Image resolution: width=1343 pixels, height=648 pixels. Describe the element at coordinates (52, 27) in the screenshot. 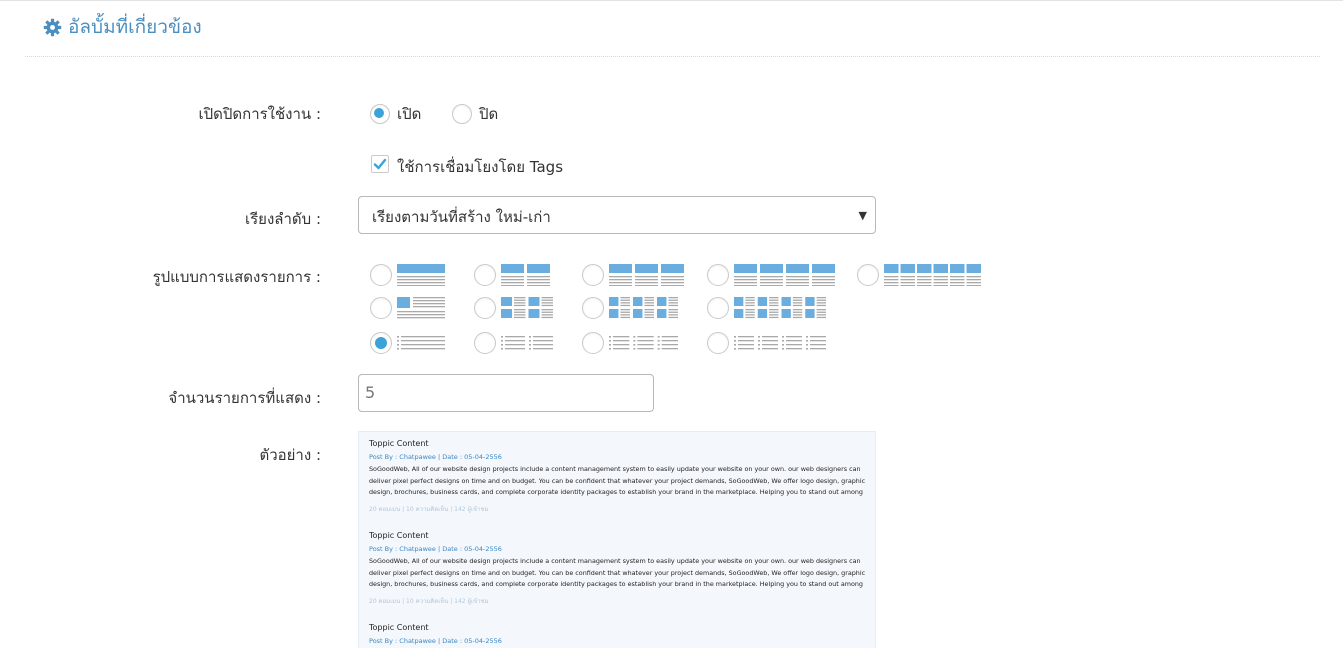

I see `gear-icon` at that location.